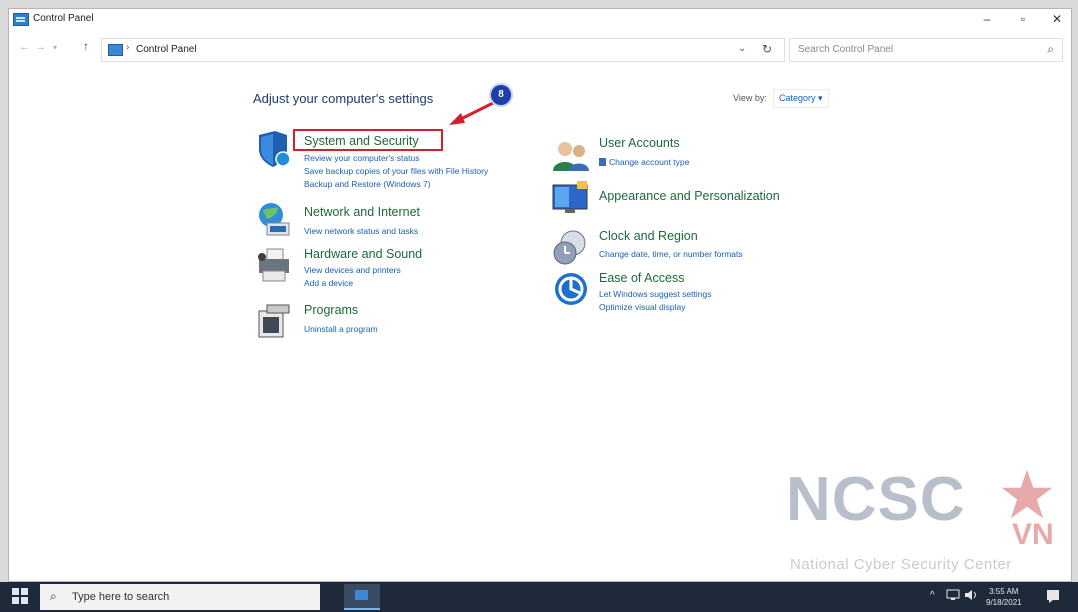  Describe the element at coordinates (649, 162) in the screenshot. I see `change-account-type-label: Change account type` at that location.